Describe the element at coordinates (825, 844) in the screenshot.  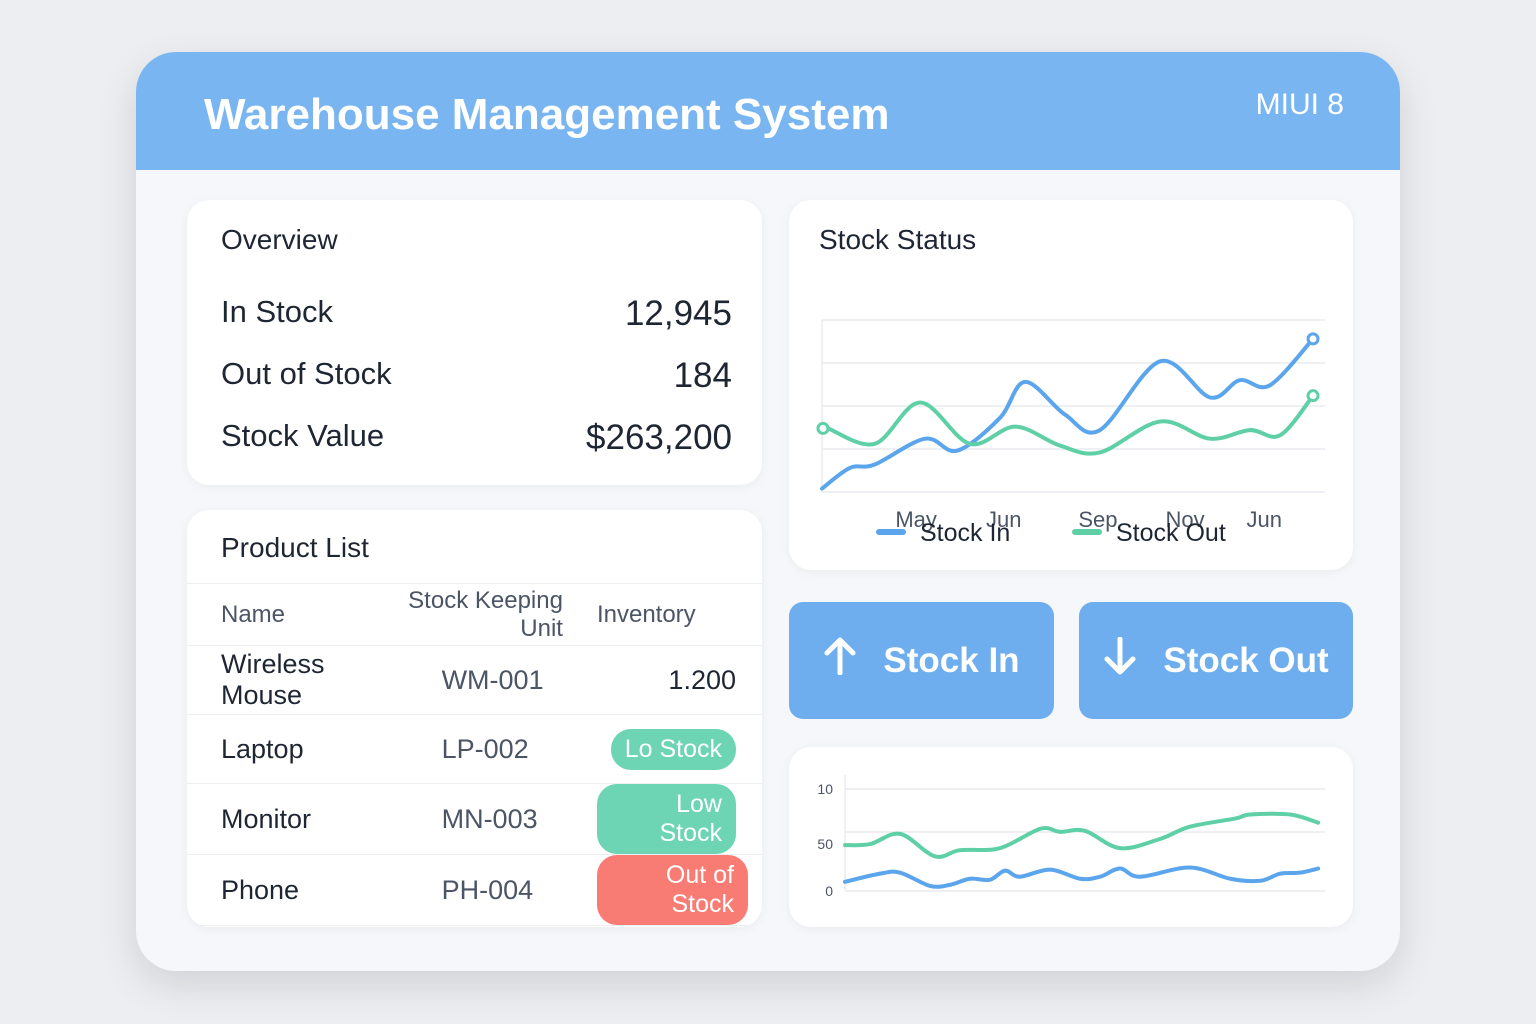
I see `y-tick-label: 50` at that location.